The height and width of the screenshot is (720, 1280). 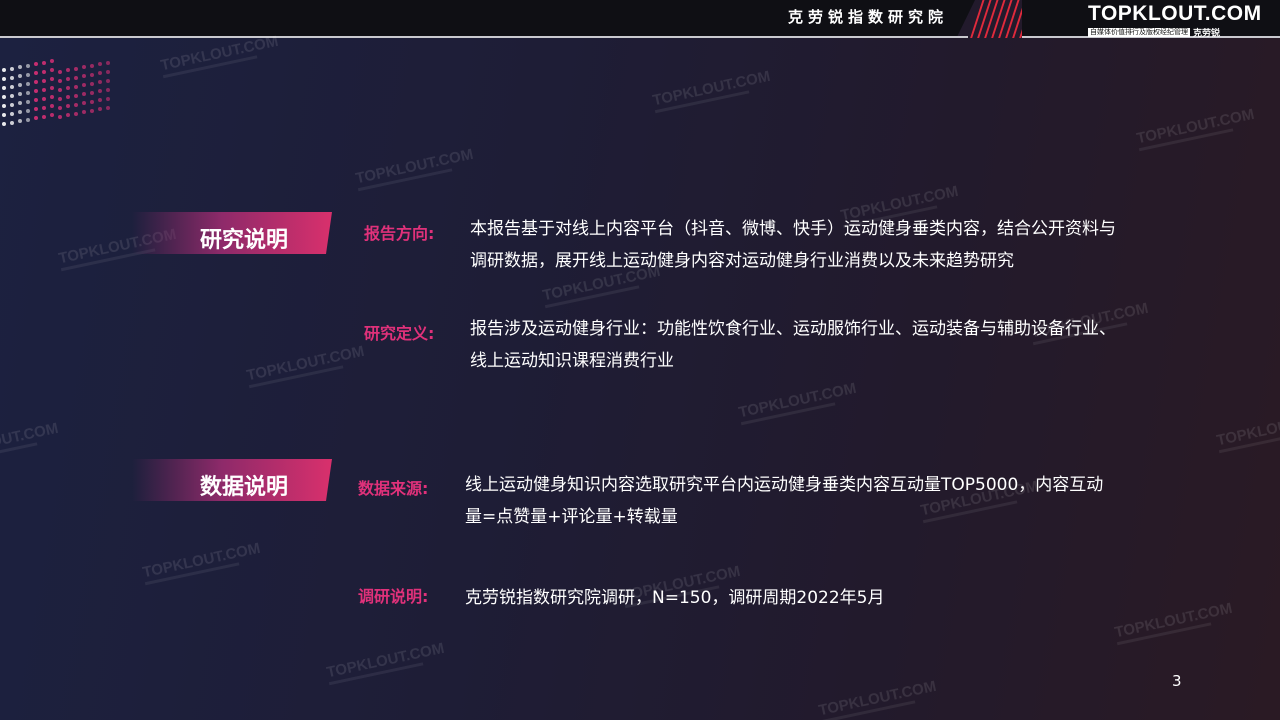 What do you see at coordinates (675, 598) in the screenshot?
I see `survey-description-text: 克劳锐指数研究院调研，N=150，调研周期2022年5月` at bounding box center [675, 598].